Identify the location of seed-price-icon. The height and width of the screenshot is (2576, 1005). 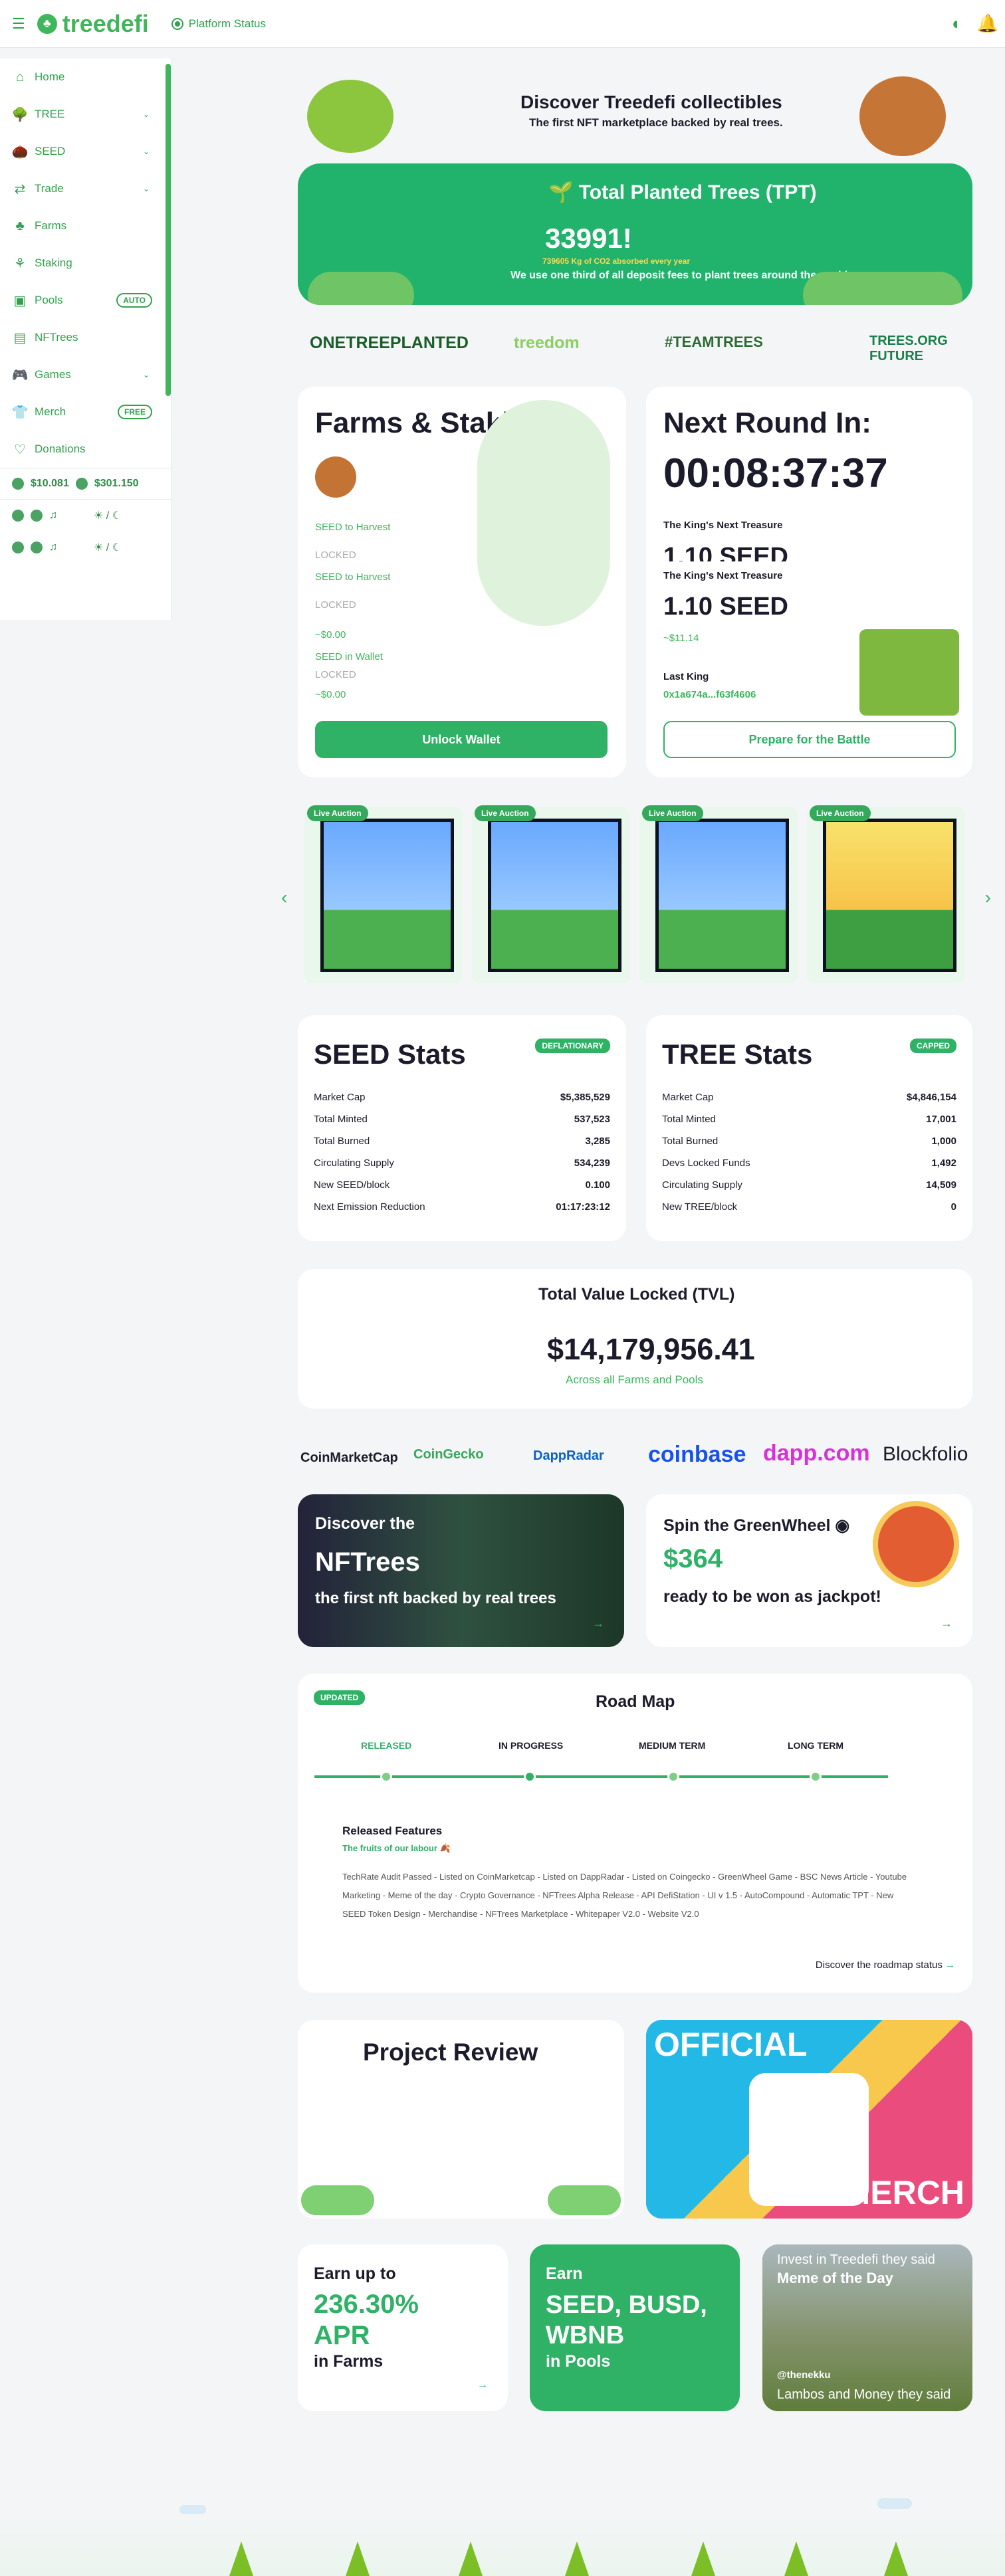
(81, 484).